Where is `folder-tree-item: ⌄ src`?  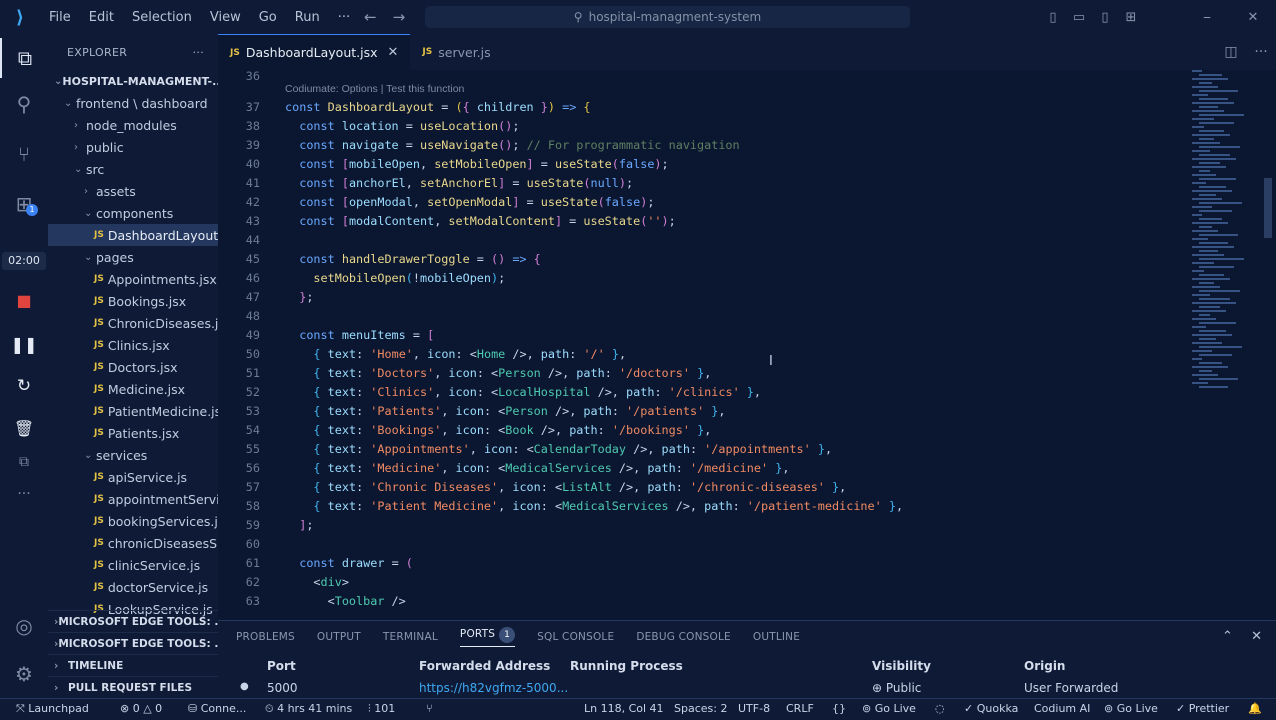 folder-tree-item: ⌄ src is located at coordinates (133, 169).